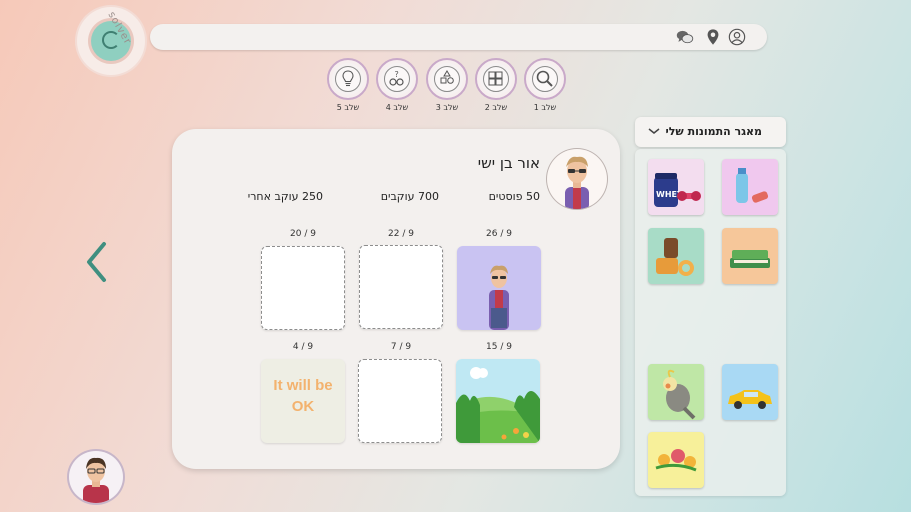 The width and height of the screenshot is (911, 512). What do you see at coordinates (496, 107) in the screenshot?
I see `step-2-label: שלב 2` at bounding box center [496, 107].